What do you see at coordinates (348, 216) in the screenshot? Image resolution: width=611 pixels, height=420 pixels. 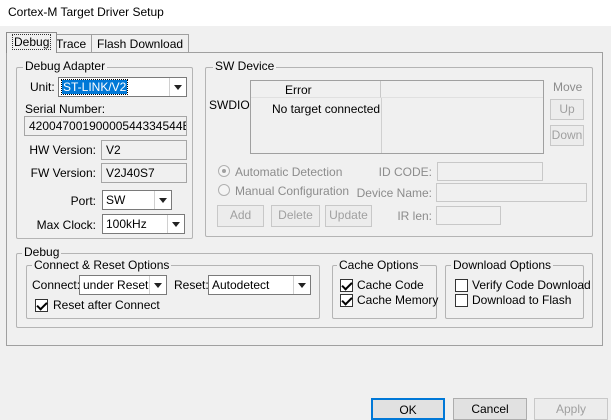 I see `update-button: Update` at bounding box center [348, 216].